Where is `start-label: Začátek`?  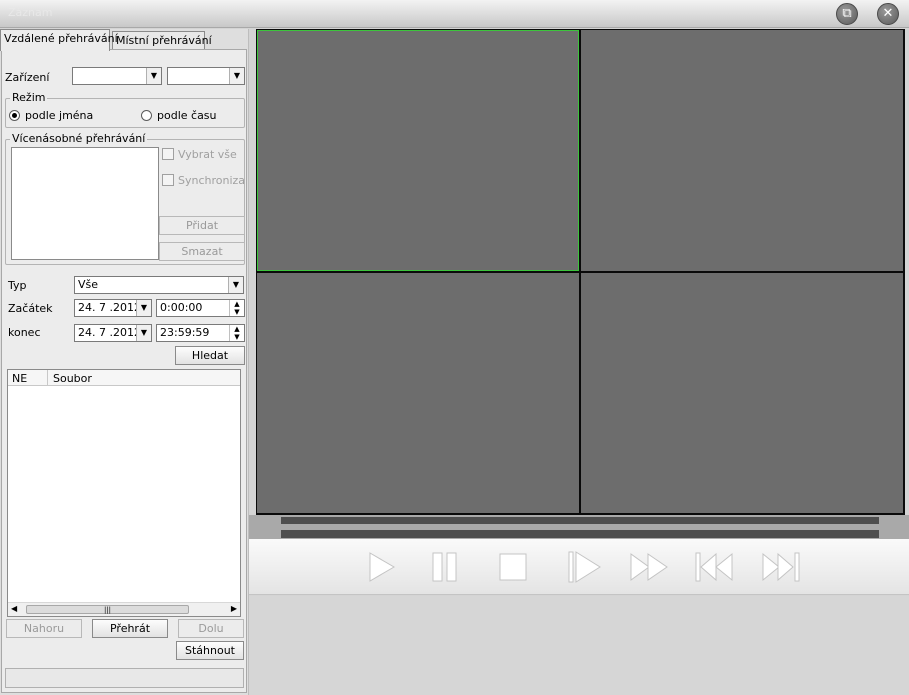
start-label: Začátek is located at coordinates (30, 308).